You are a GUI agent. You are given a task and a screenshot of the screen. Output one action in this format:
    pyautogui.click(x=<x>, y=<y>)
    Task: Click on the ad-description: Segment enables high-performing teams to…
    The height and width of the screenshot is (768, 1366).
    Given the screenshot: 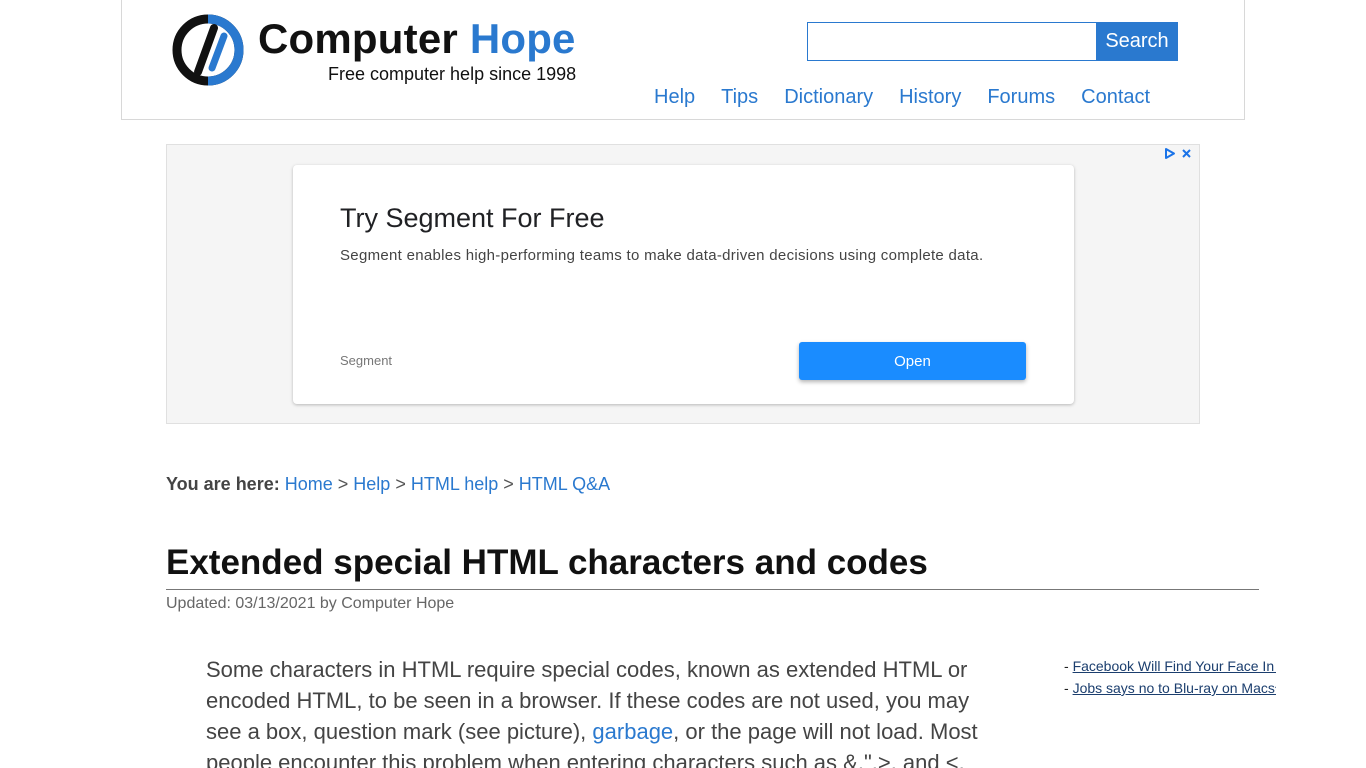 What is the action you would take?
    pyautogui.click(x=662, y=255)
    